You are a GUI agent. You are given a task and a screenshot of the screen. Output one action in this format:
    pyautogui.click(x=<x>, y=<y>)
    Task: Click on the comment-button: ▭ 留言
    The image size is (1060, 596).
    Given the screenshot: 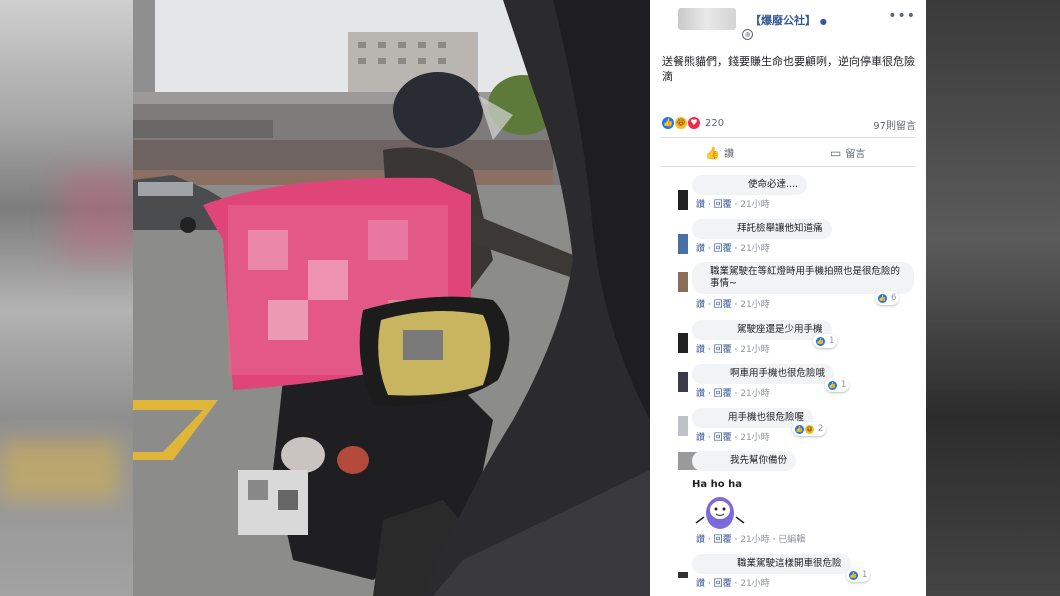 What is the action you would take?
    pyautogui.click(x=848, y=153)
    